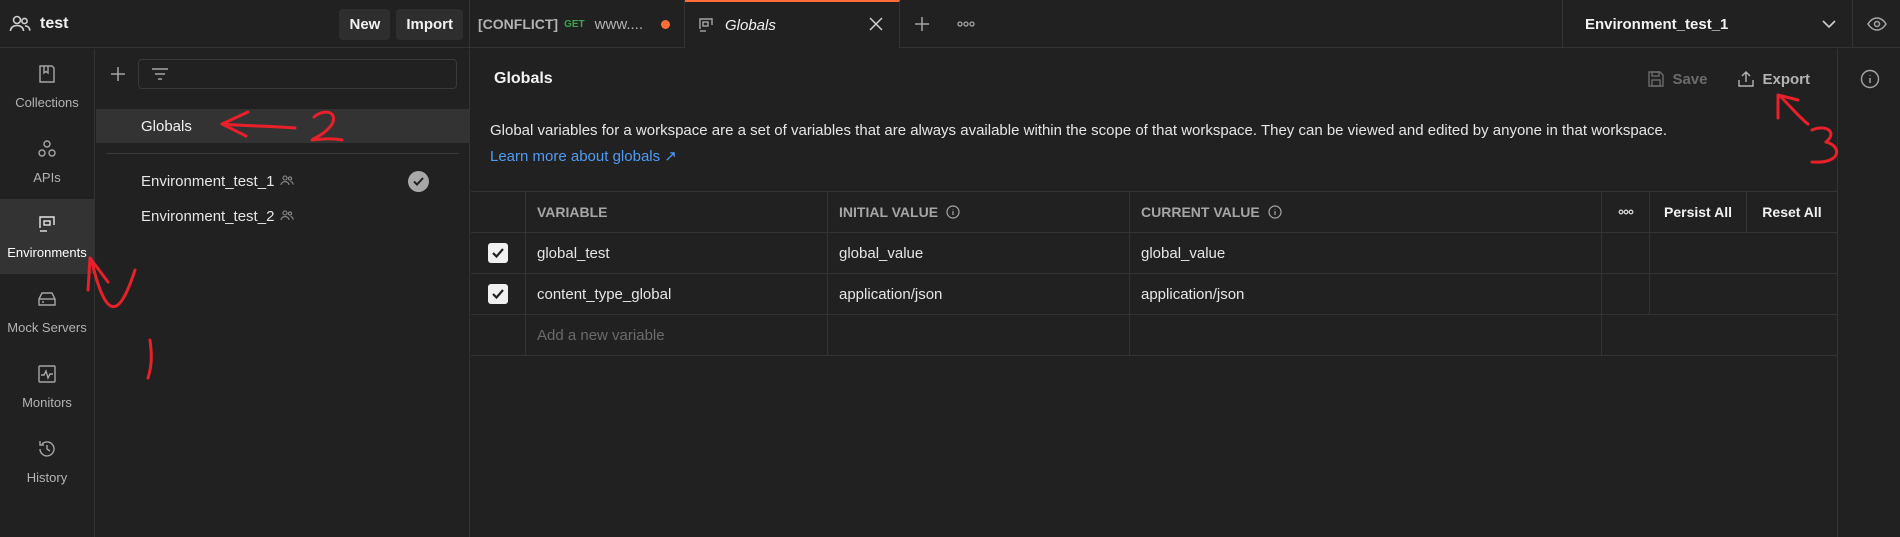 The height and width of the screenshot is (537, 1900). I want to click on more-tabs-icon, so click(966, 24).